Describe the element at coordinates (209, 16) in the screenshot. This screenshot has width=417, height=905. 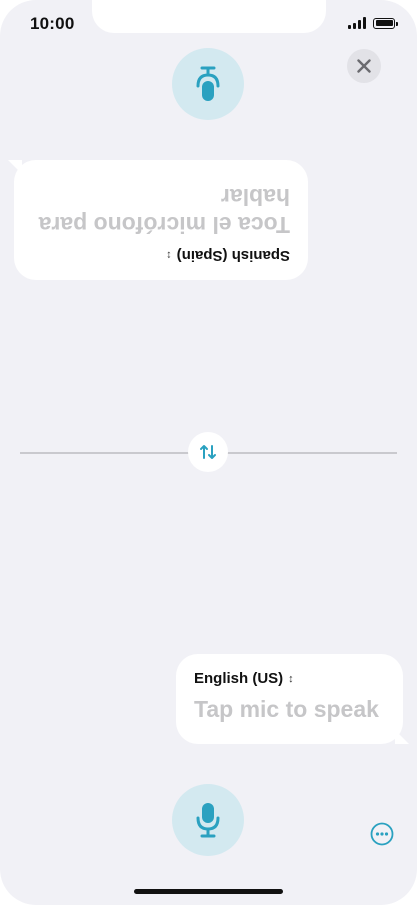
I see `device-notch` at that location.